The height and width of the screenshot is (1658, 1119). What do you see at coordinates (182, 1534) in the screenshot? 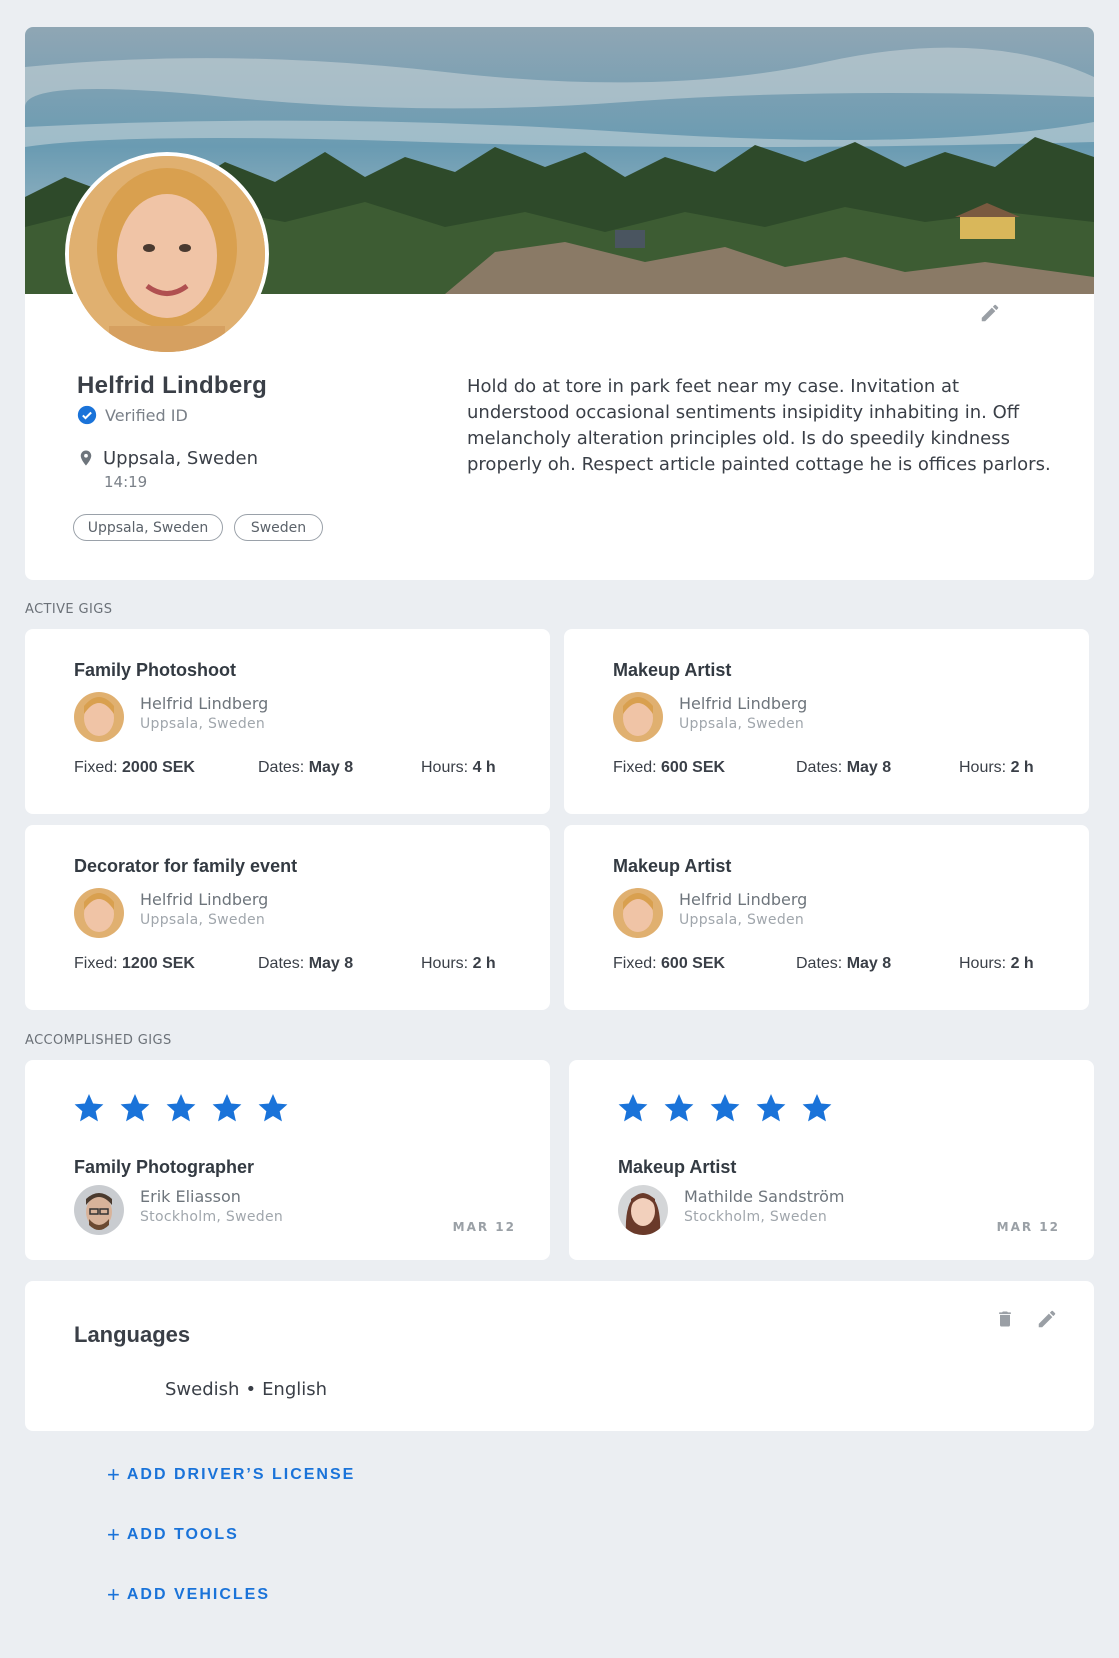
I see `add-tools-label: ADD TOOLS` at bounding box center [182, 1534].